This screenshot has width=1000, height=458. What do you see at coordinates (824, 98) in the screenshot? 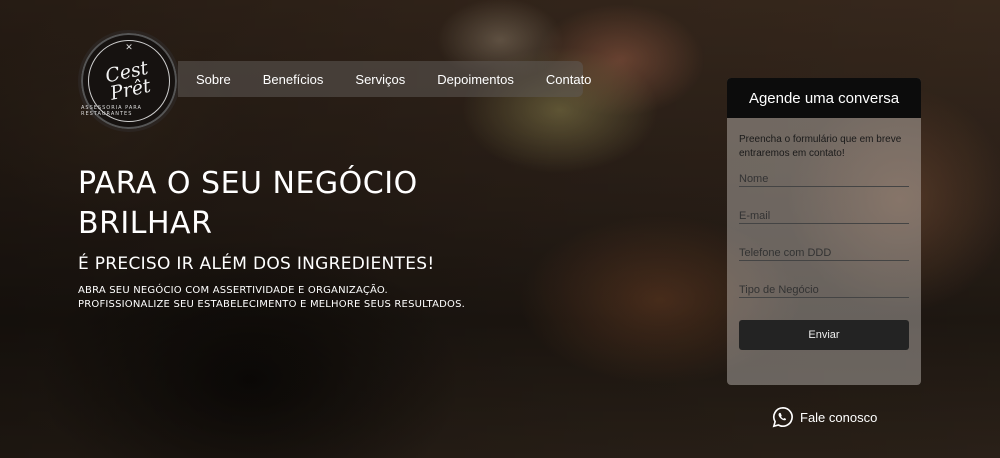
I see `form-title: Agende uma conversa` at bounding box center [824, 98].